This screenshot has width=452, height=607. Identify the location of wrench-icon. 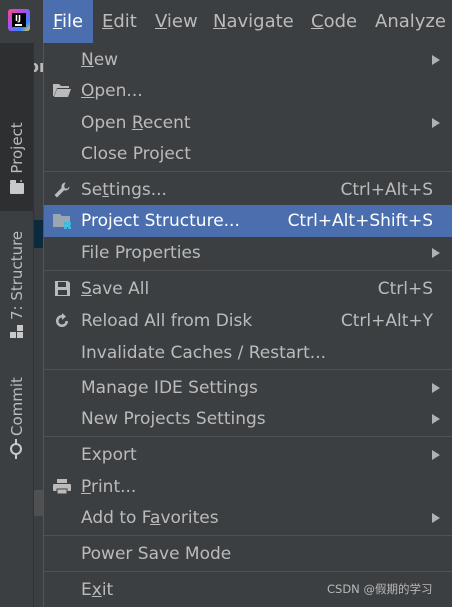
(62, 190).